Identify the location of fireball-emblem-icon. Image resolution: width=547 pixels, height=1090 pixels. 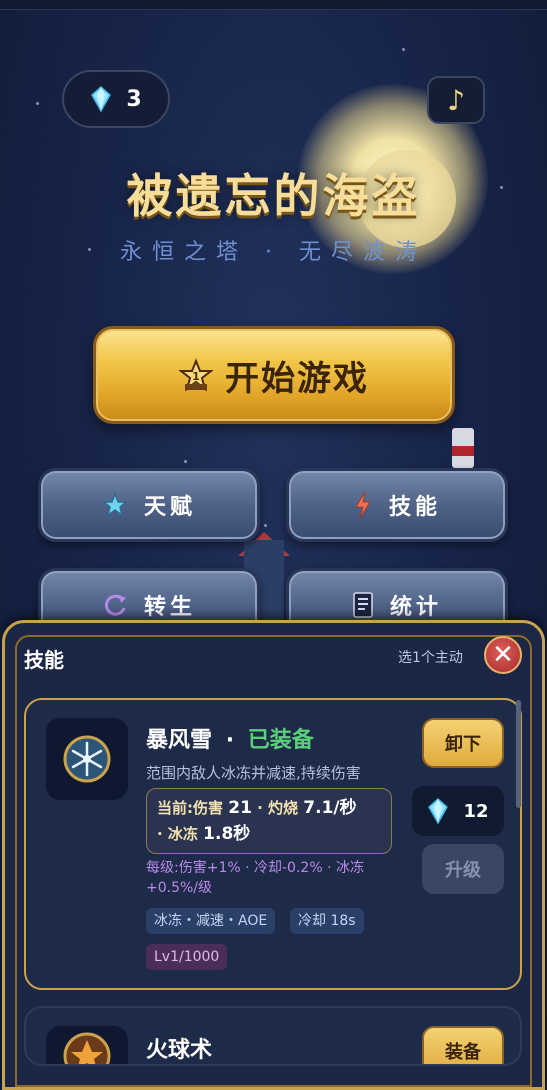
(87, 1048).